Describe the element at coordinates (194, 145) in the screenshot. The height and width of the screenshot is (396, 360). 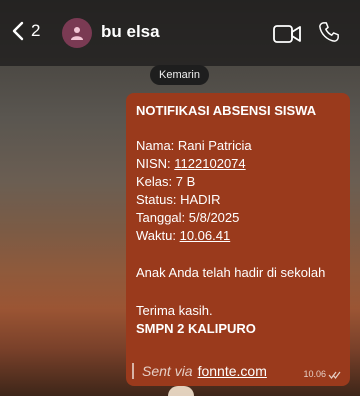
I see `student-name: Nama: Rani Patricia` at that location.